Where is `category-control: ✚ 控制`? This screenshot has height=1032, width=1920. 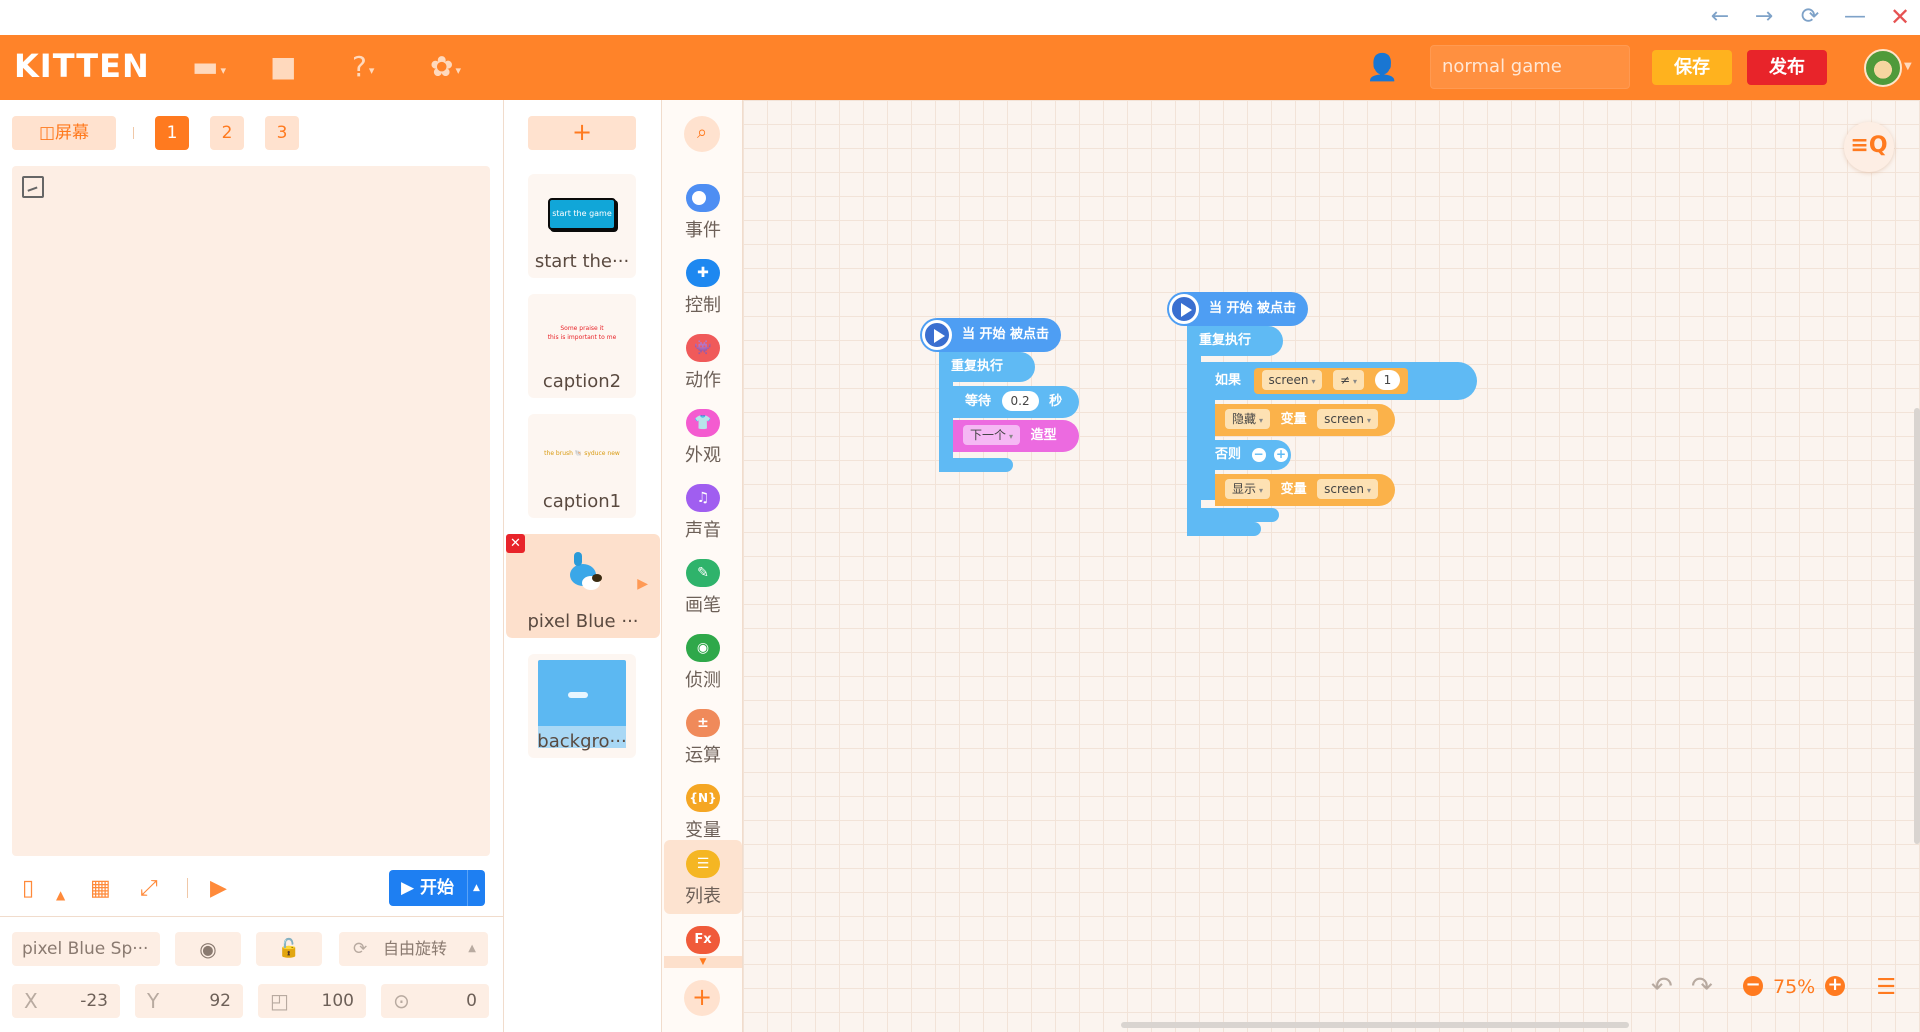
category-control: ✚ 控制 is located at coordinates (703, 286).